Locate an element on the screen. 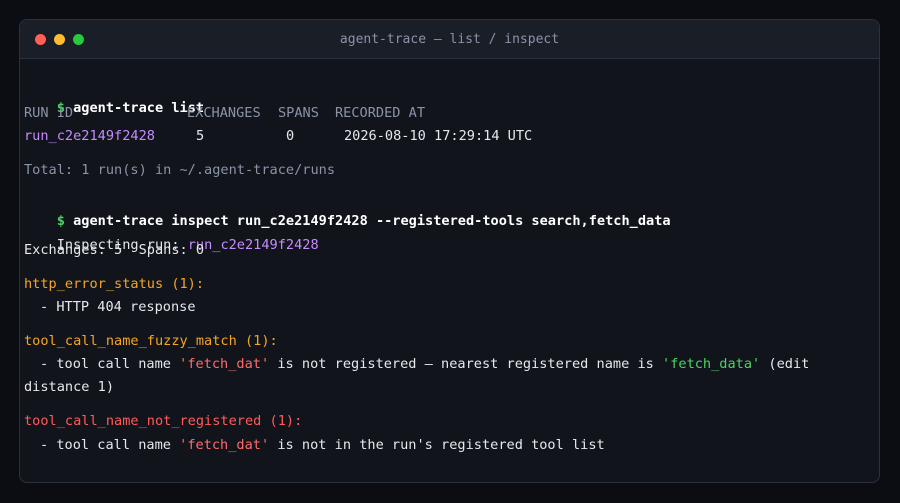 This screenshot has width=900, height=503. table-header: RUN ID EXCHANGES SPANS RECORDED AT is located at coordinates (374, 113).